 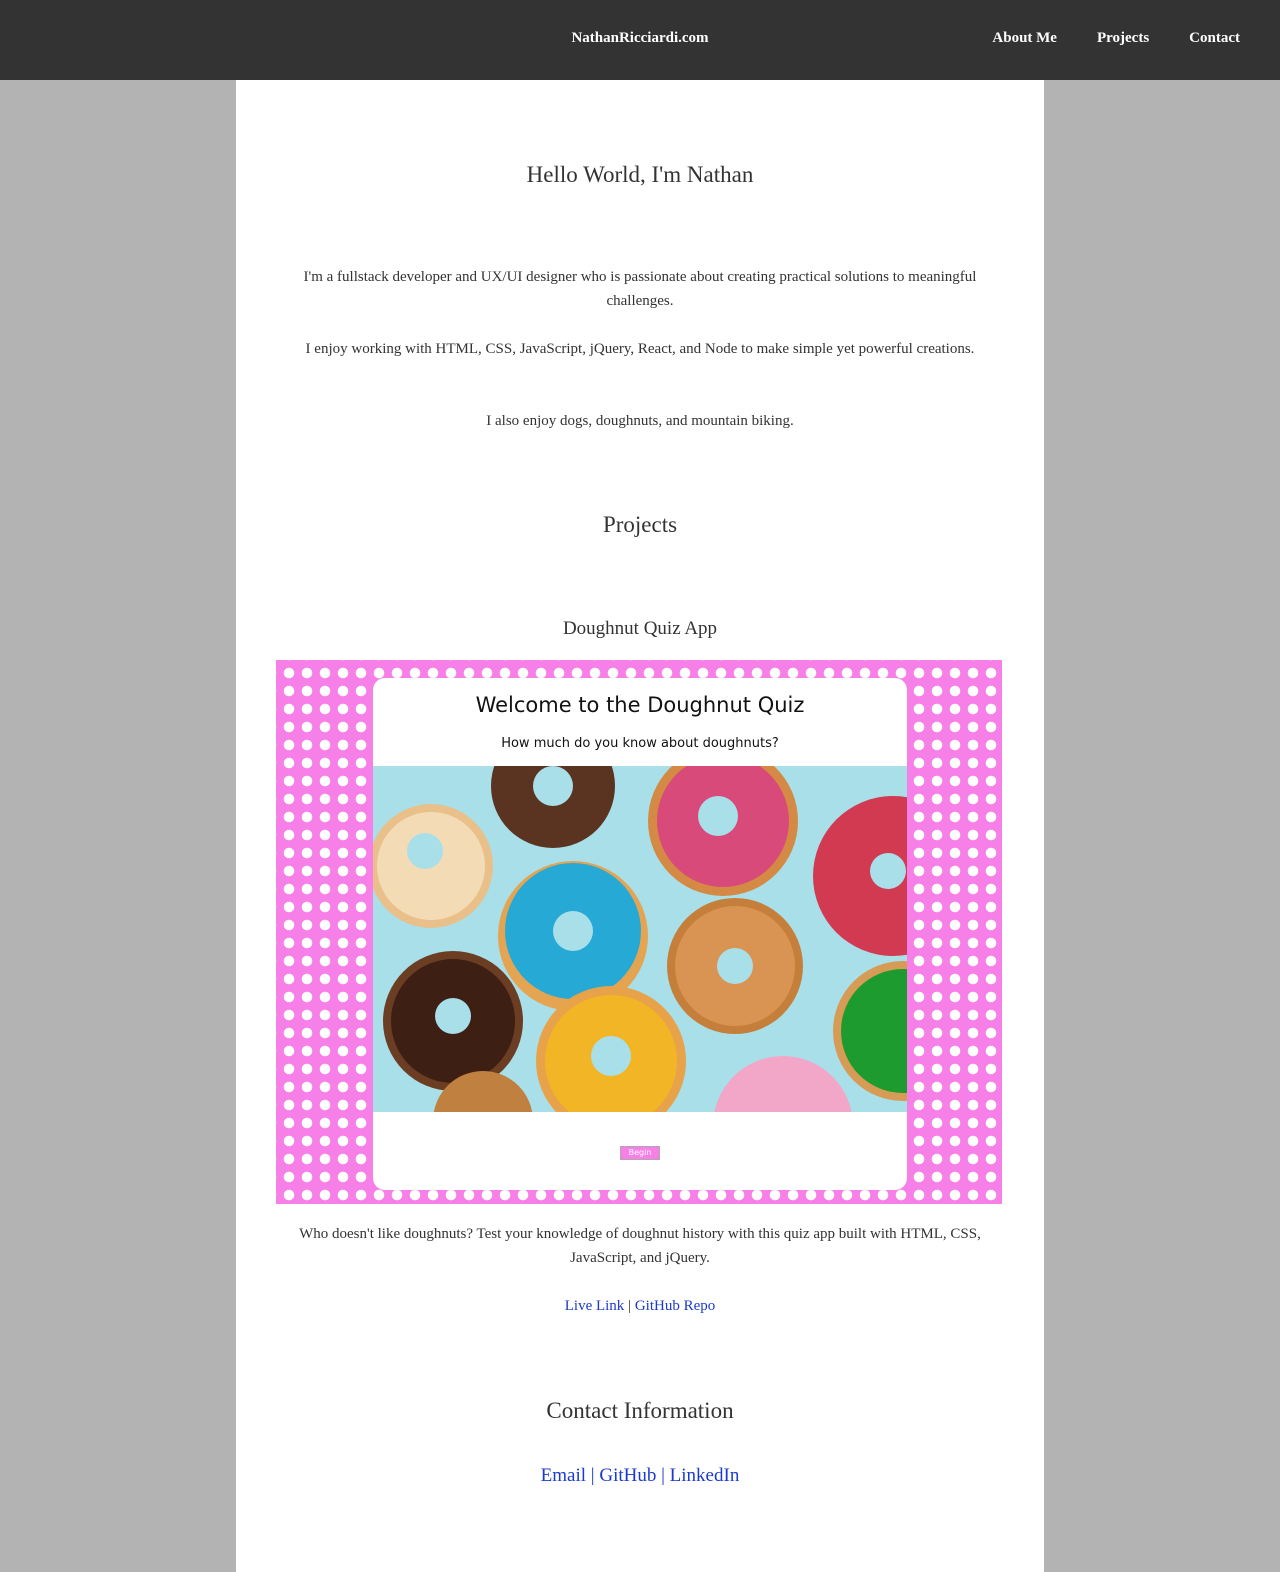 What do you see at coordinates (640, 705) in the screenshot?
I see `quiz-title: Welcome to the Doughnut Quiz` at bounding box center [640, 705].